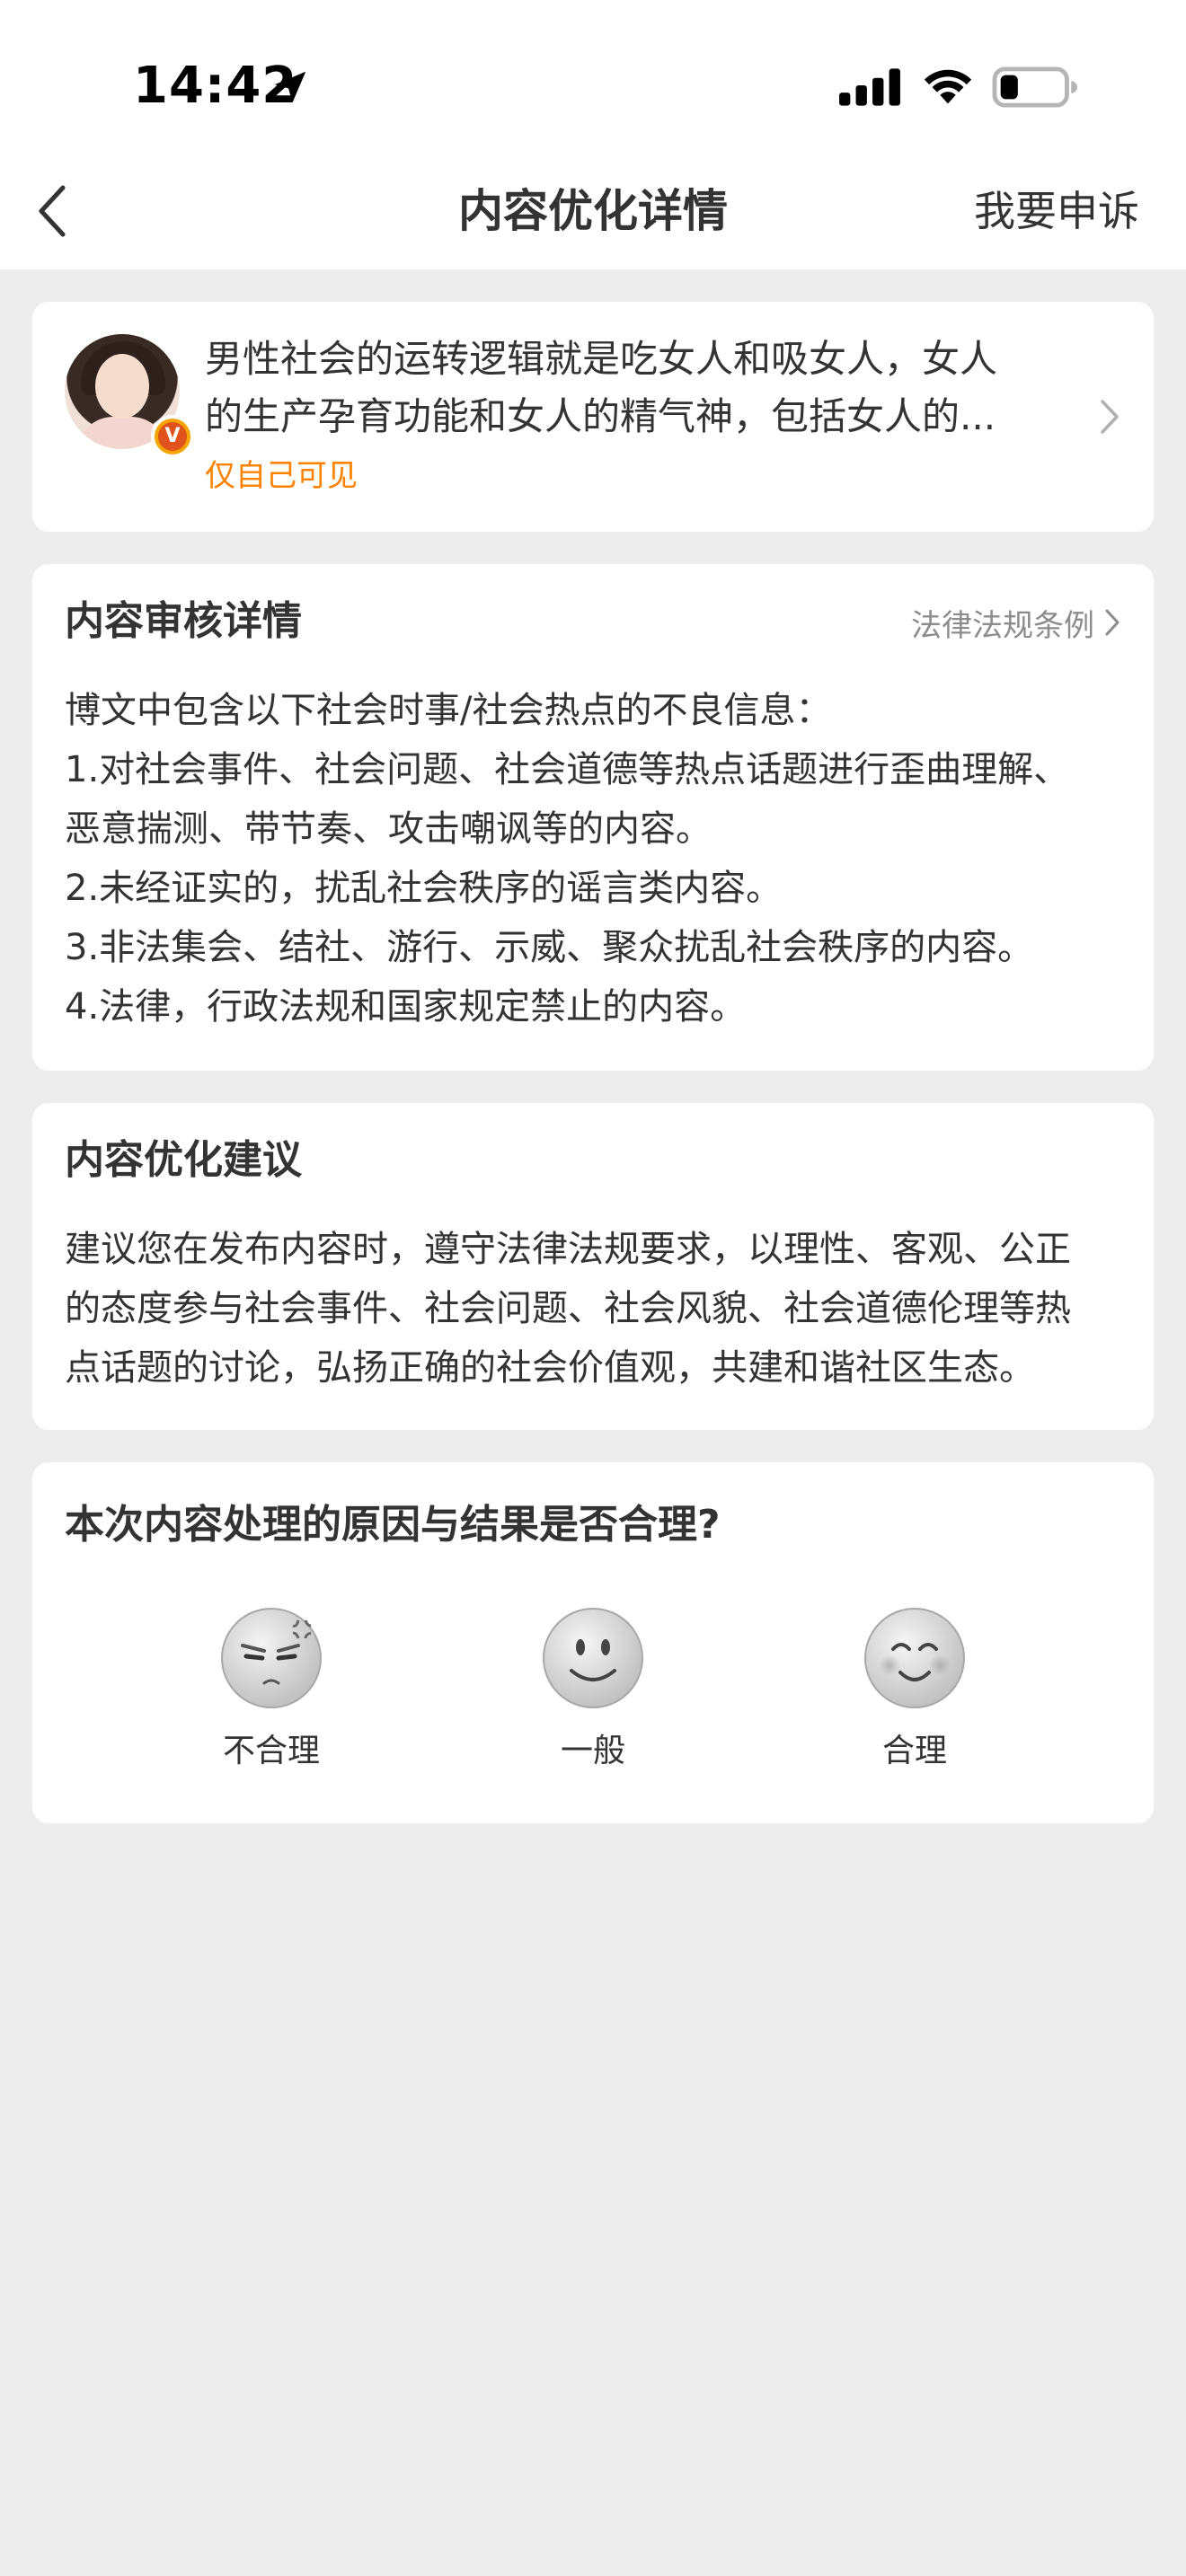  I want to click on happy-face-icon, so click(914, 1658).